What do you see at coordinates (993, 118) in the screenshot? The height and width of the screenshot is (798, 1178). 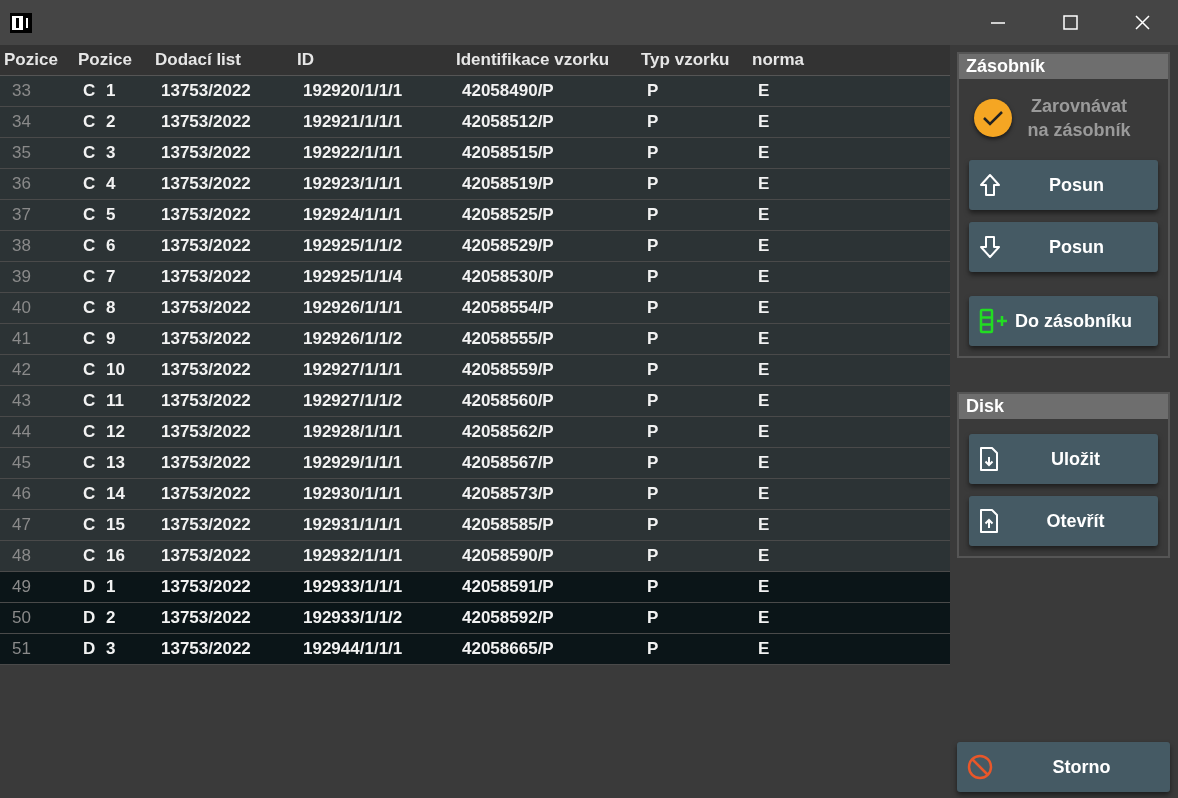 I see `checkbox` at bounding box center [993, 118].